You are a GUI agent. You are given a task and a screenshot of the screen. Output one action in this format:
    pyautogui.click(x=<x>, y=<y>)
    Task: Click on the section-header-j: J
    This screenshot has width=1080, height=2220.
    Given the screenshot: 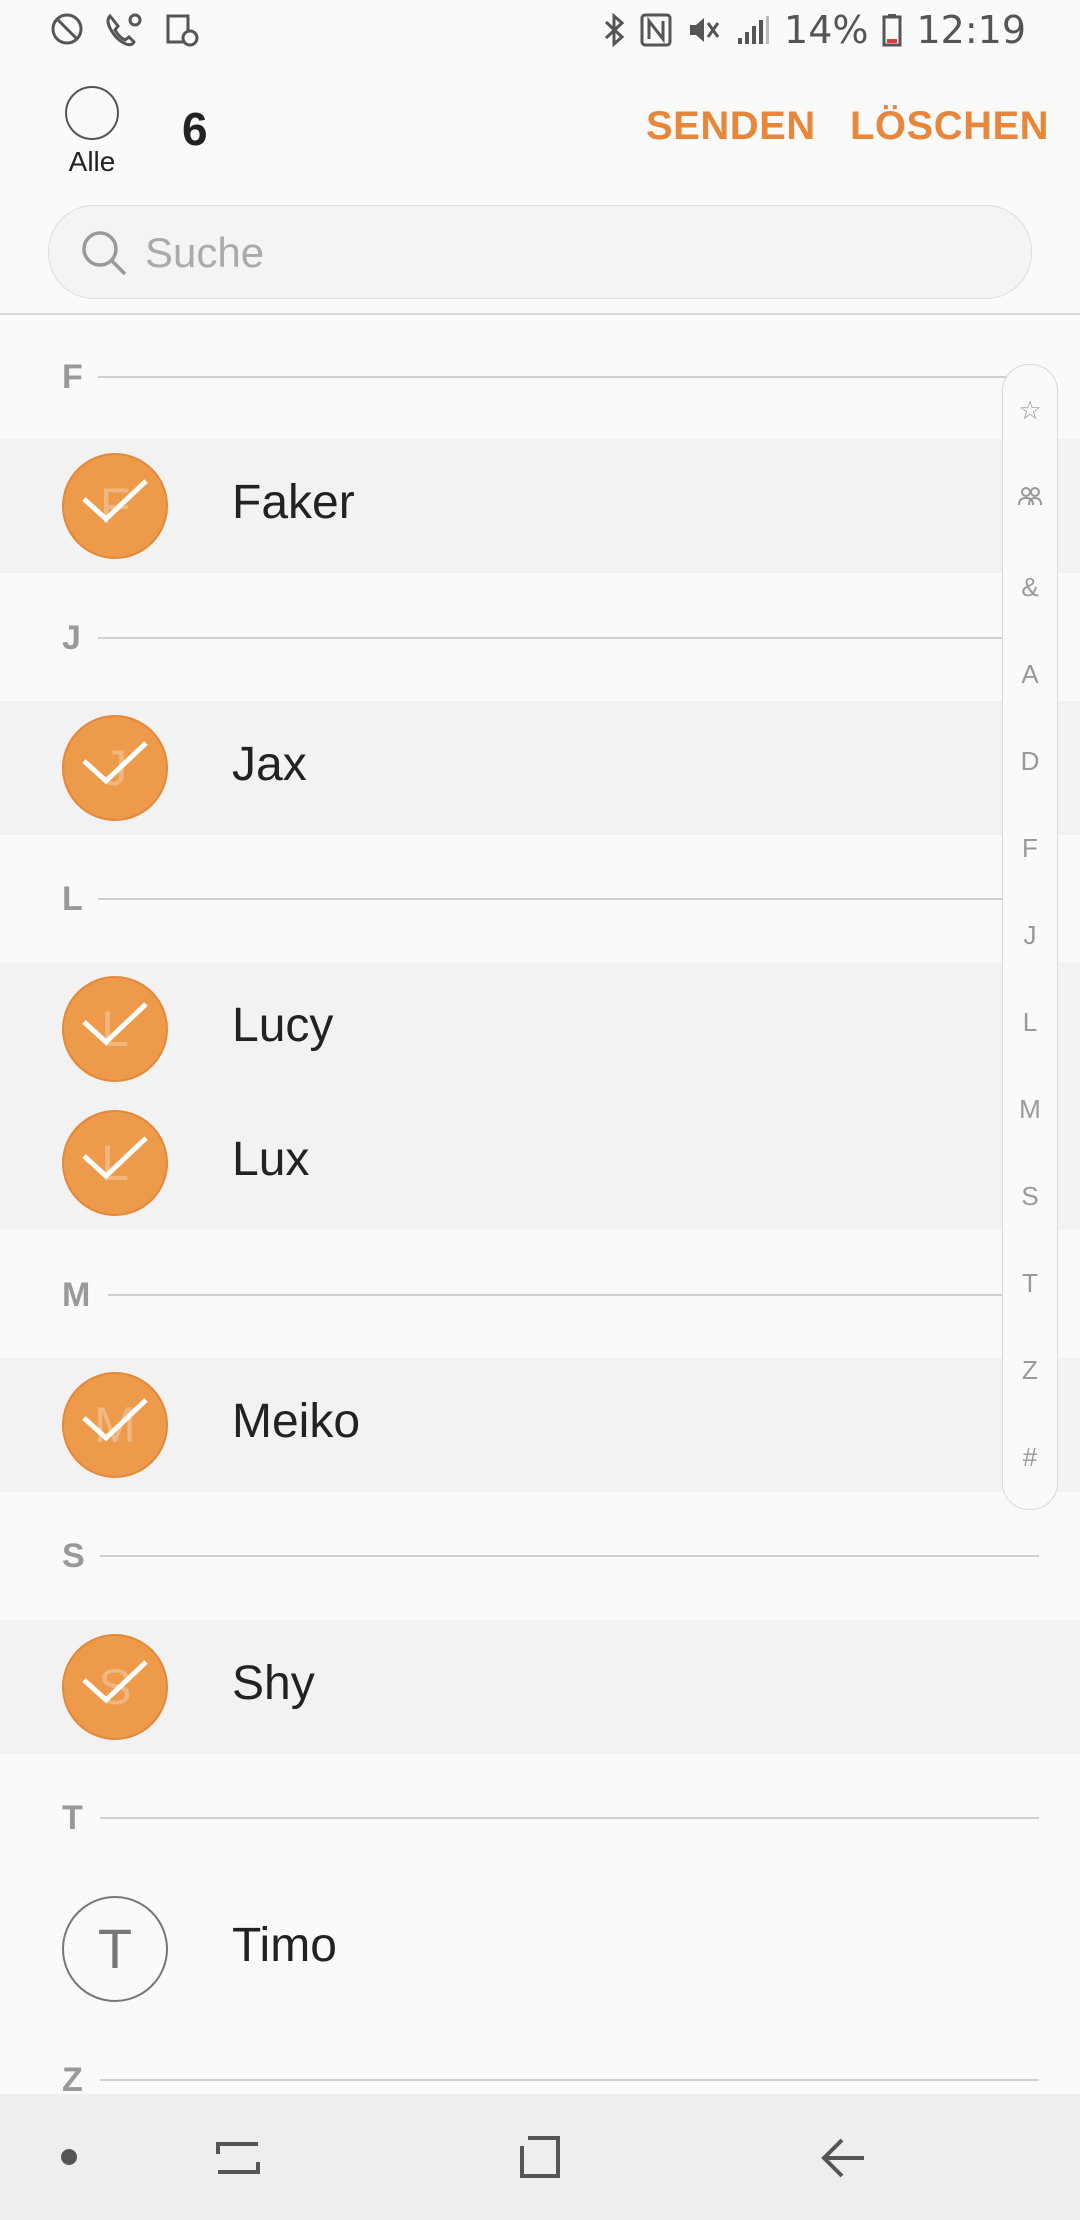 What is the action you would take?
    pyautogui.click(x=540, y=640)
    